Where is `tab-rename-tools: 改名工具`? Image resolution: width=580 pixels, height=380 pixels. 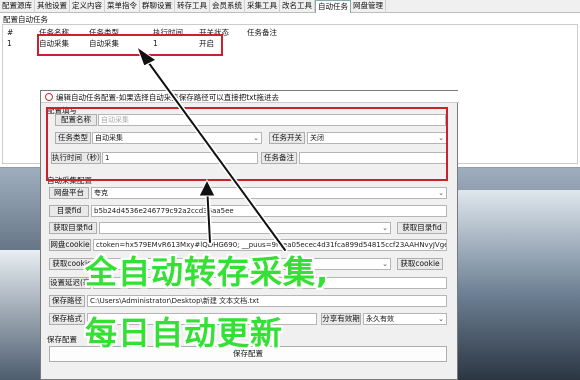 tab-rename-tools: 改名工具 is located at coordinates (297, 6).